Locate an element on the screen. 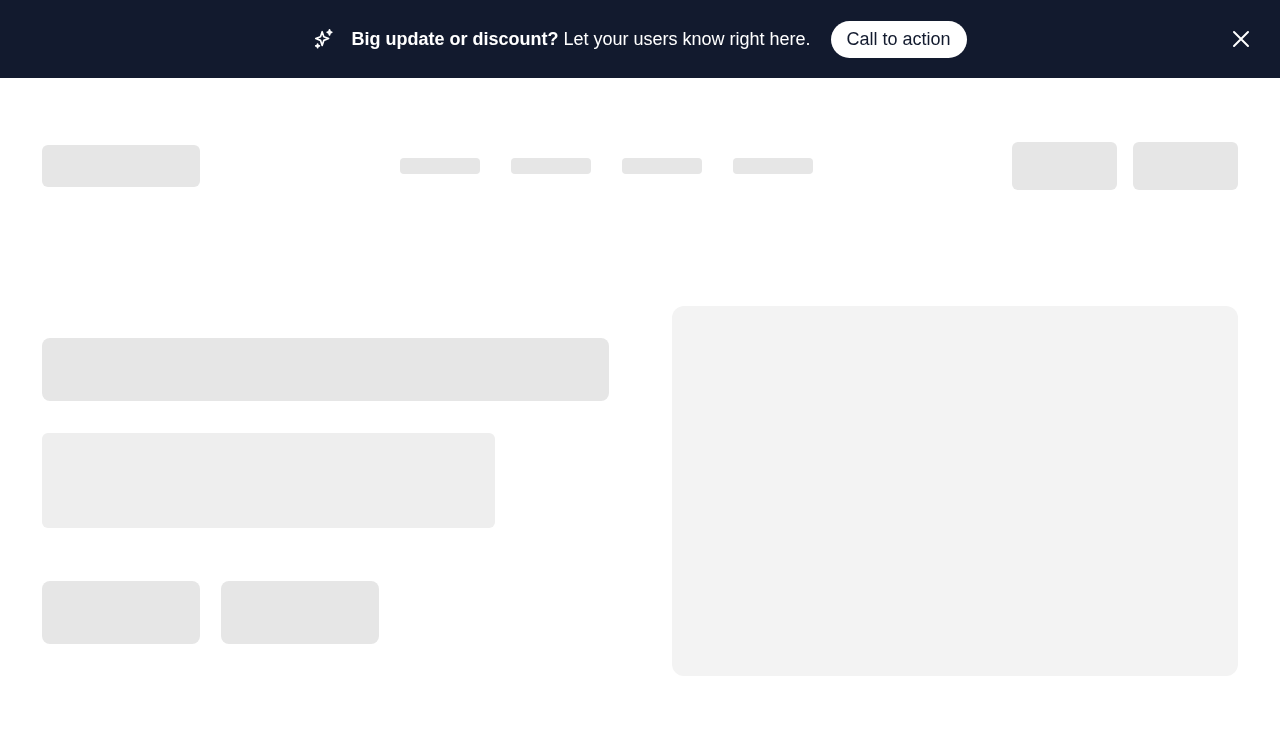 The height and width of the screenshot is (750, 1280). close-icon is located at coordinates (1241, 39).